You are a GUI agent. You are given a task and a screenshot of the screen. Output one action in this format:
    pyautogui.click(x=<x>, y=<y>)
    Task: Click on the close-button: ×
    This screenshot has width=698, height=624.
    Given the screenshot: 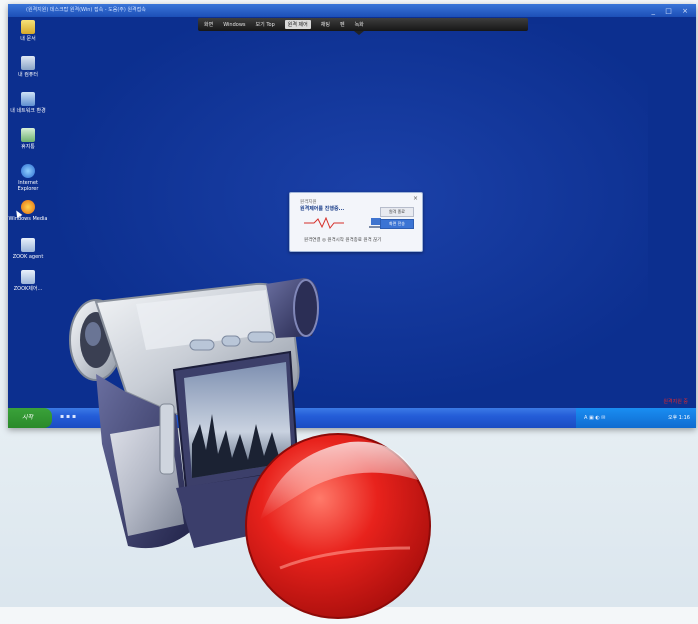 What is the action you would take?
    pyautogui.click(x=687, y=11)
    